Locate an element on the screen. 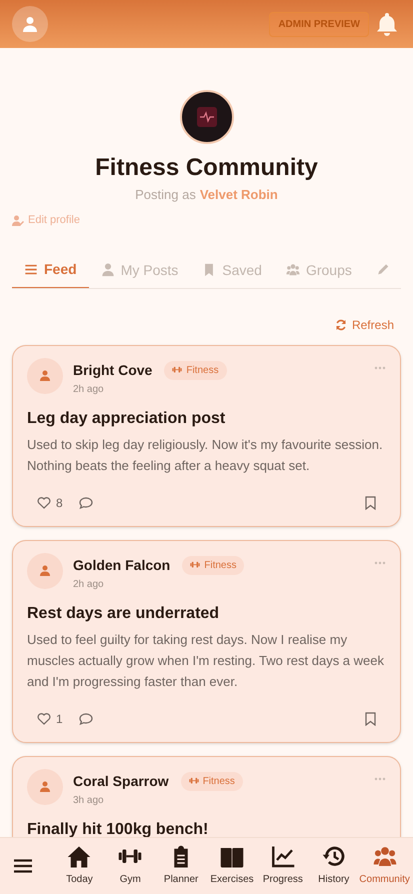 The height and width of the screenshot is (894, 413). like-button: 1 is located at coordinates (50, 719).